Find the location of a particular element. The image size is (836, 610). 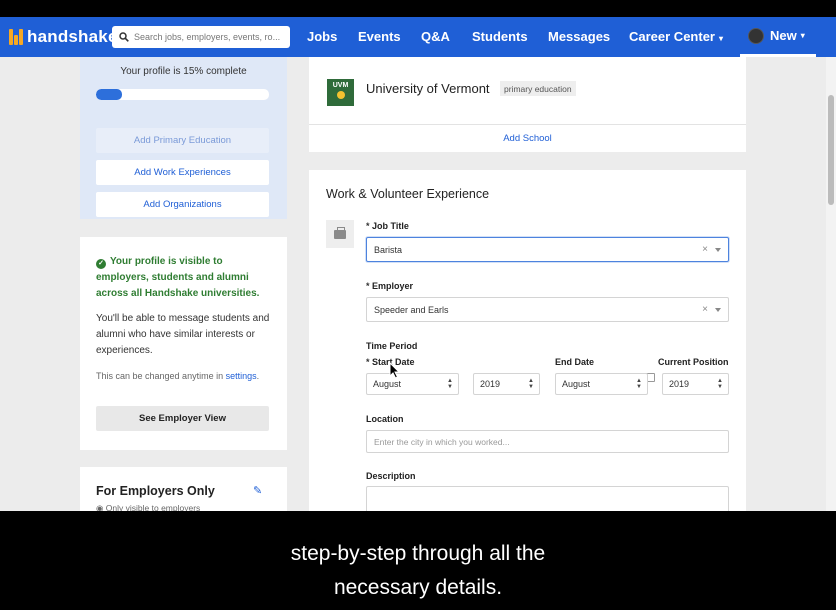

logo-text: handshake is located at coordinates (72, 36).